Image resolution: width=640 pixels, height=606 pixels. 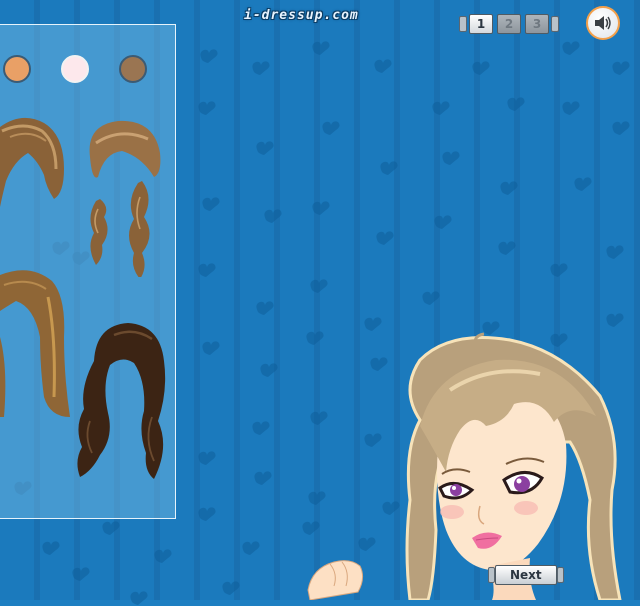 I want to click on page-2-button: 2, so click(x=509, y=24).